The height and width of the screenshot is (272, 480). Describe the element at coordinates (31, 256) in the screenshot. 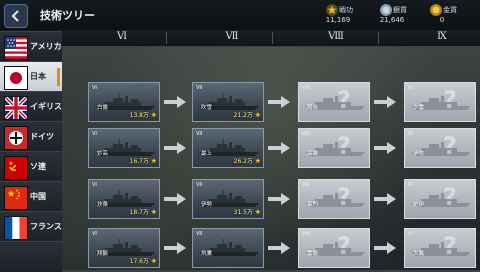

I see `nation-tab-more` at that location.